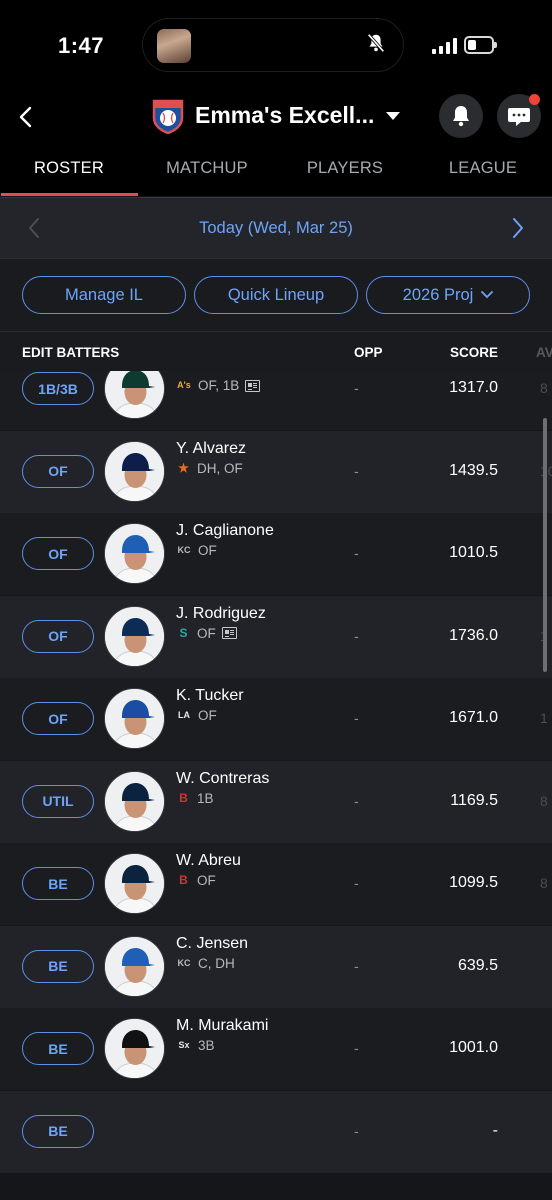 The width and height of the screenshot is (552, 1200). What do you see at coordinates (473, 717) in the screenshot?
I see `player-score: 1671.0` at bounding box center [473, 717].